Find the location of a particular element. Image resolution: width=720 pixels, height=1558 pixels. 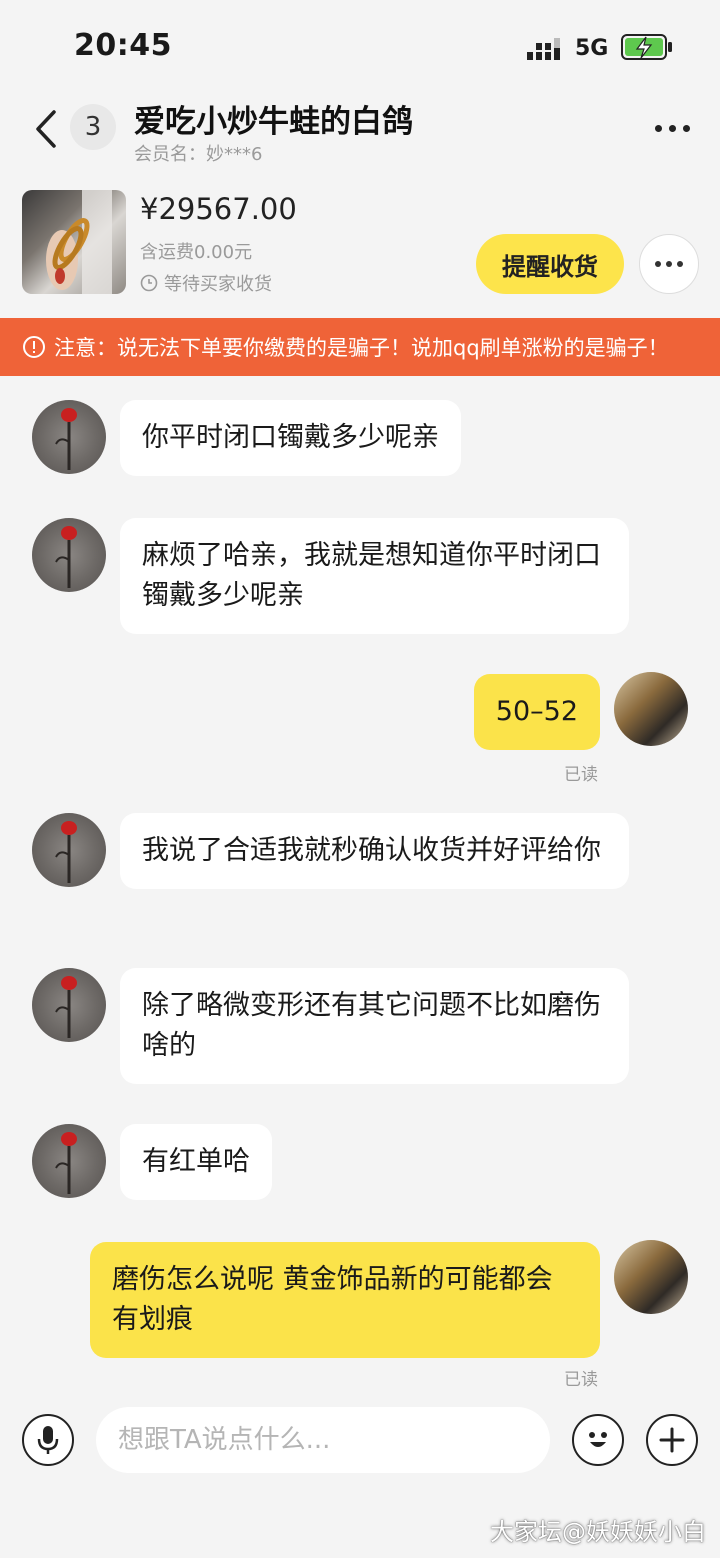

warning-text: 注意：说无法下单要你缴费的是骗子！说加qq刷单涨粉的是骗子！ is located at coordinates (361, 348).